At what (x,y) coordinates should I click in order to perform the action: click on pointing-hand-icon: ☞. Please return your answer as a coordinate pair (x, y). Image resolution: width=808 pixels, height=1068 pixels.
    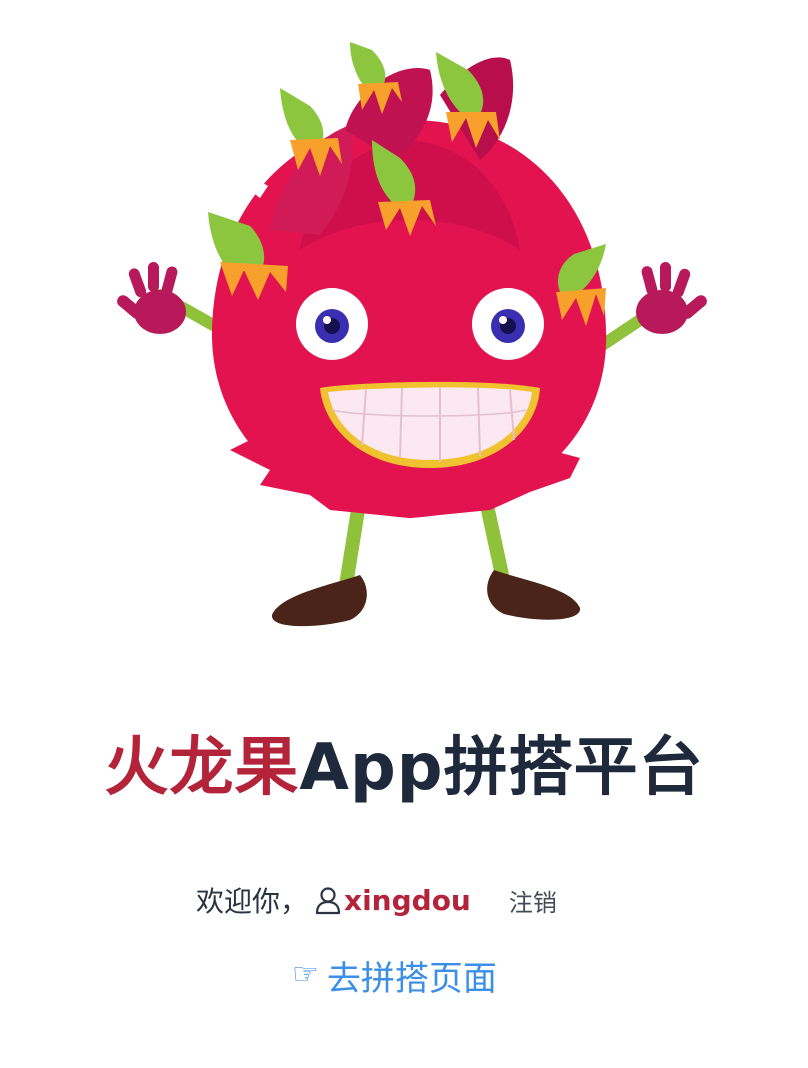
    Looking at the image, I should click on (305, 974).